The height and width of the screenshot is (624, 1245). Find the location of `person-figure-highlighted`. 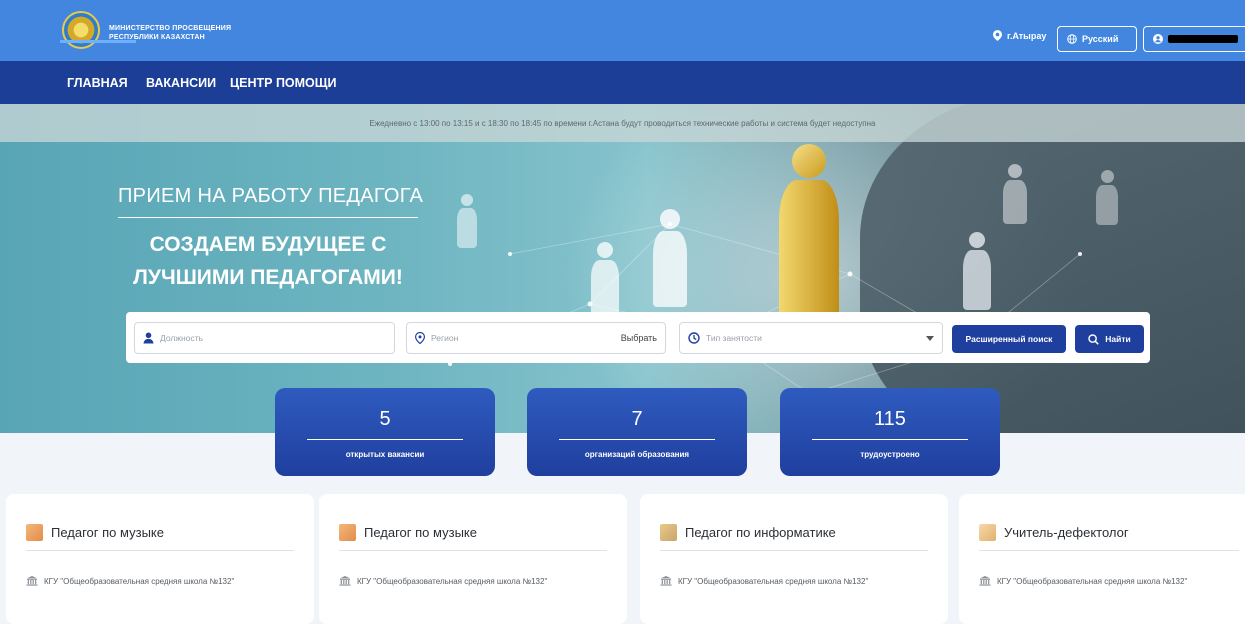

person-figure-highlighted is located at coordinates (809, 229).